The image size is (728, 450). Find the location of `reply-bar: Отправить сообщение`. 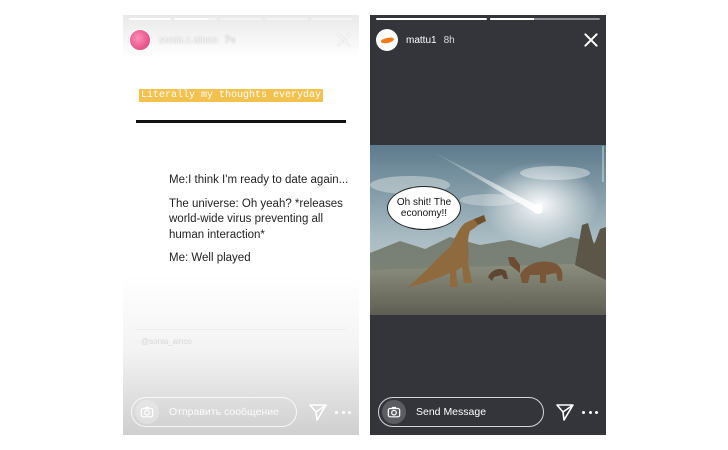

reply-bar: Отправить сообщение is located at coordinates (241, 412).